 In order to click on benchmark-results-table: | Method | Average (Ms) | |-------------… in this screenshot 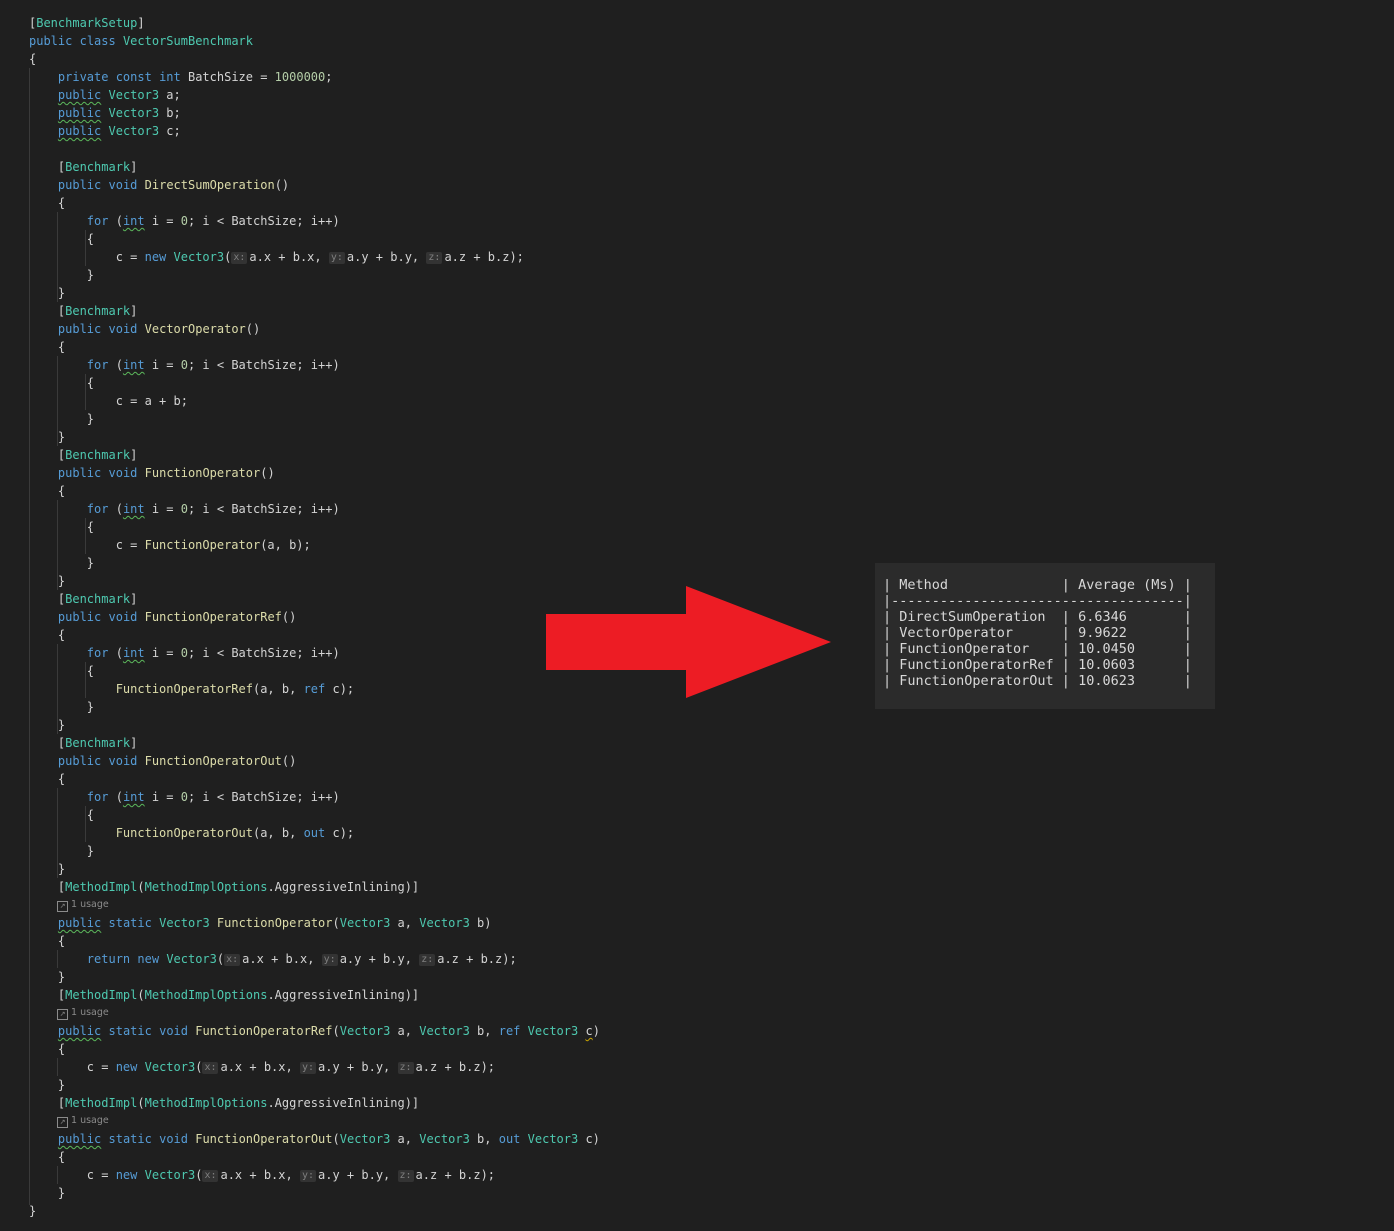, I will do `click(1037, 633)`.